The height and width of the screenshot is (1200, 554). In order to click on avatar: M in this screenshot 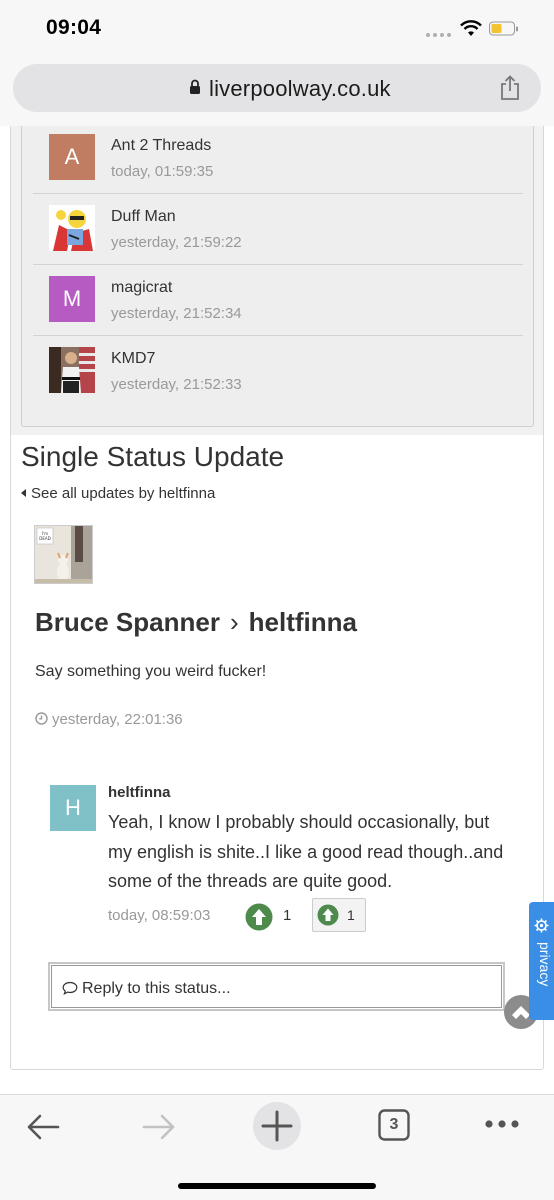, I will do `click(72, 299)`.